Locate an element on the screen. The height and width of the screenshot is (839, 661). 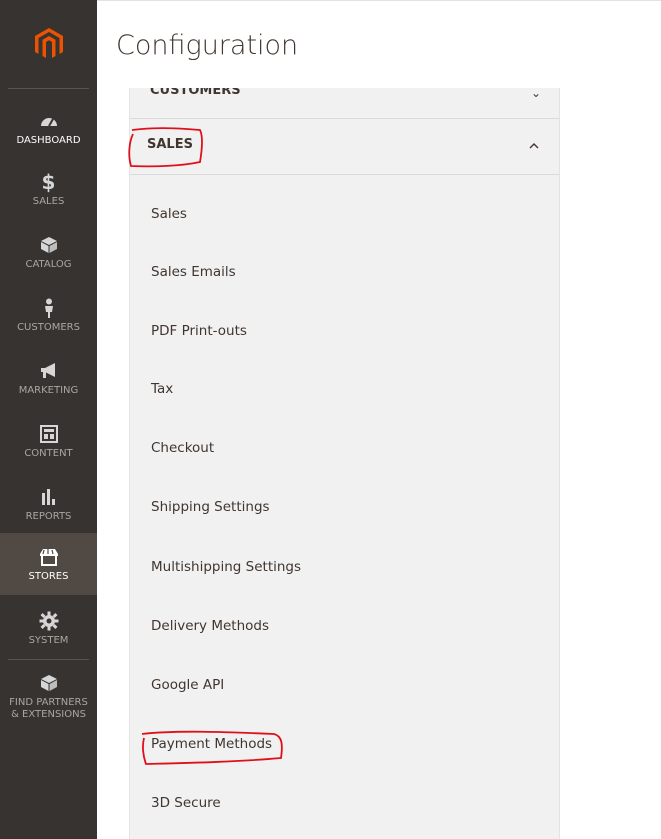
page-title: Configuration is located at coordinates (207, 45).